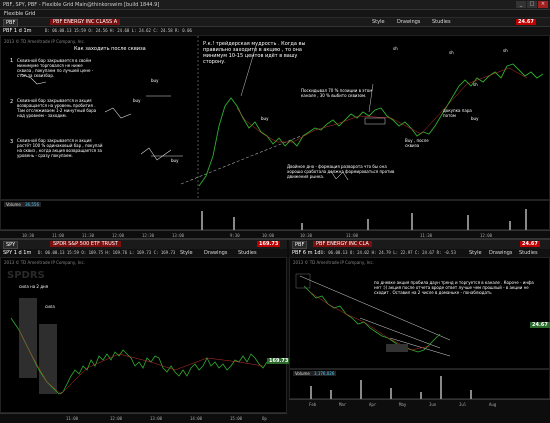  Describe the element at coordinates (85, 22) in the screenshot. I see `main-company-header: PBF ENERGY INC CLASS A` at that location.